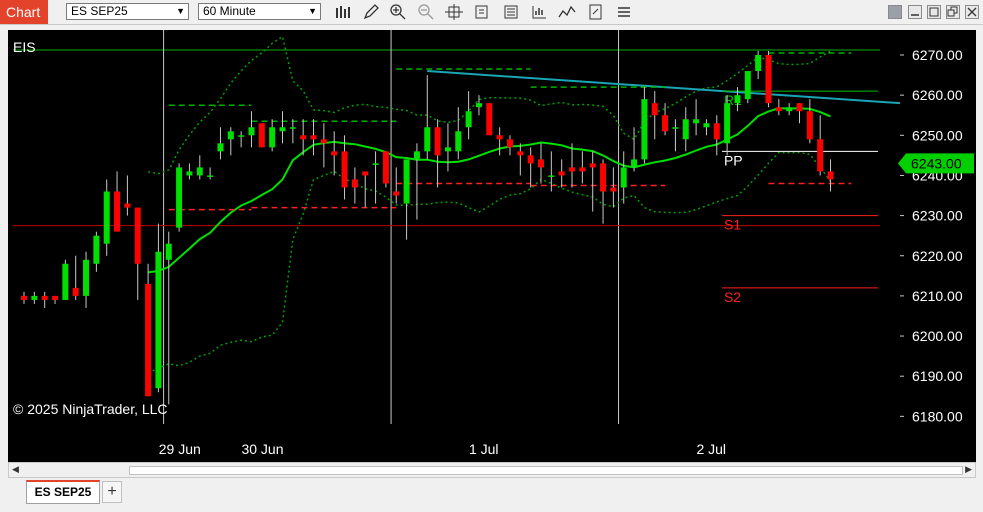 This screenshot has height=512, width=983. I want to click on y-tick-label: 6260.00, so click(937, 95).